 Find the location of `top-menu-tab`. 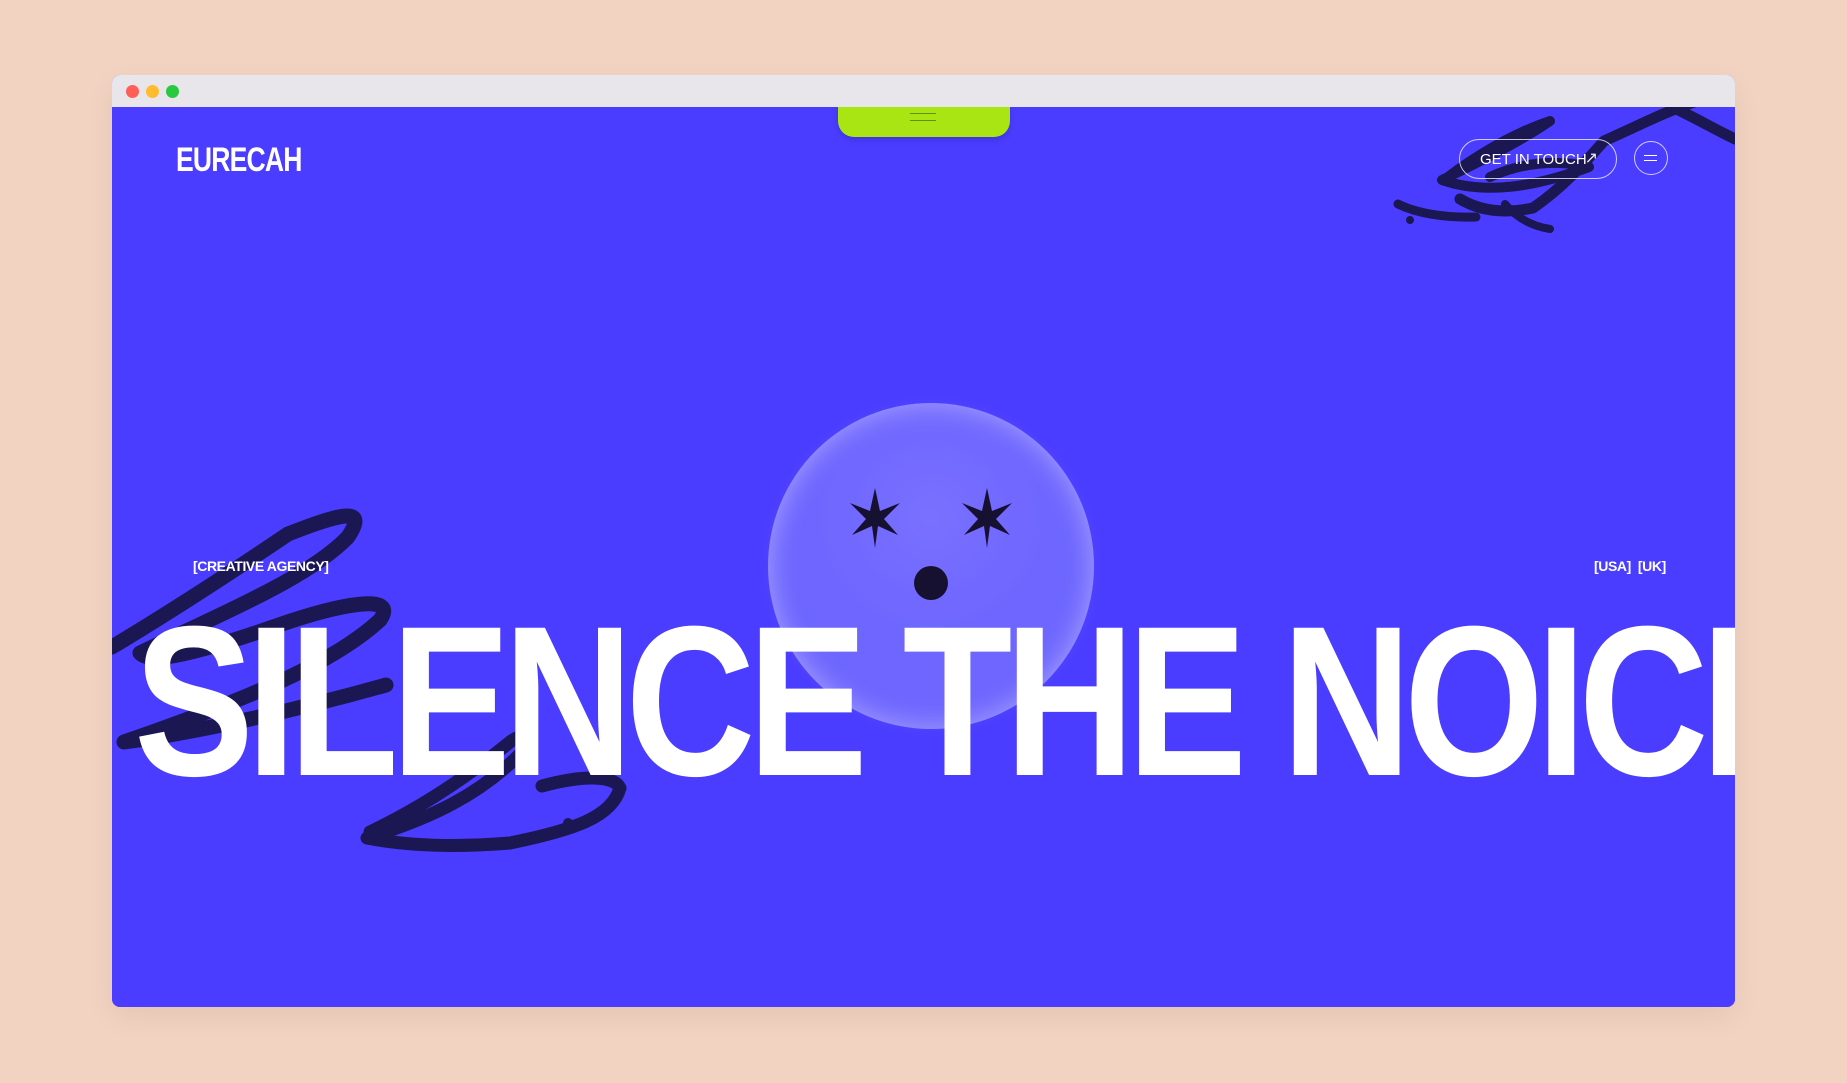

top-menu-tab is located at coordinates (924, 122).